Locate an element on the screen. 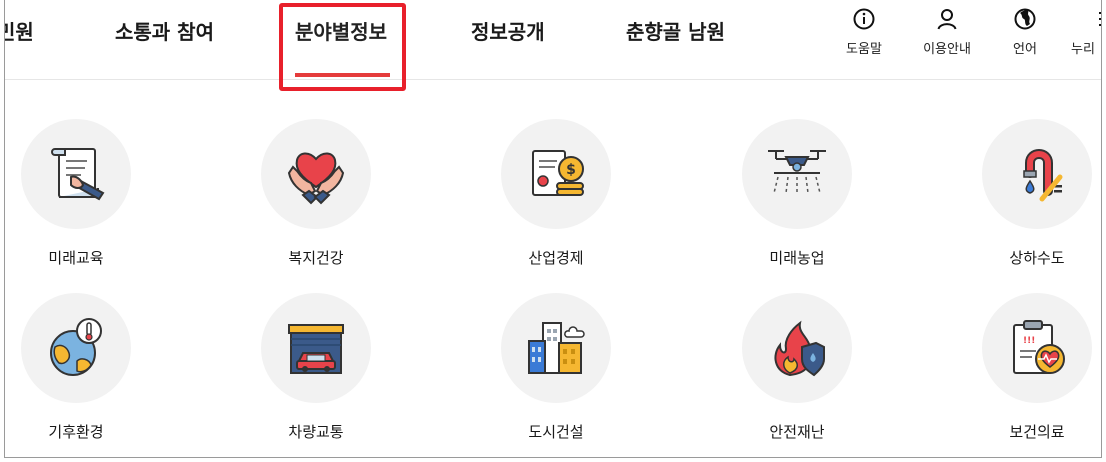 The width and height of the screenshot is (1106, 462). guide-label: 이용안내 is located at coordinates (947, 49).